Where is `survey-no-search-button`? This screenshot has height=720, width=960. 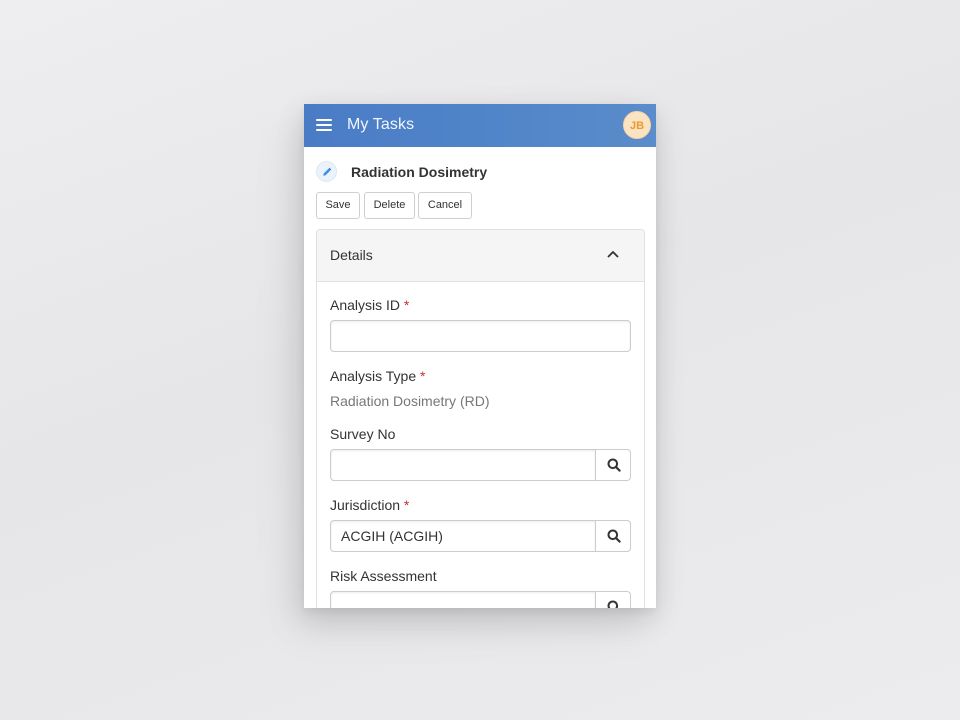
survey-no-search-button is located at coordinates (613, 465).